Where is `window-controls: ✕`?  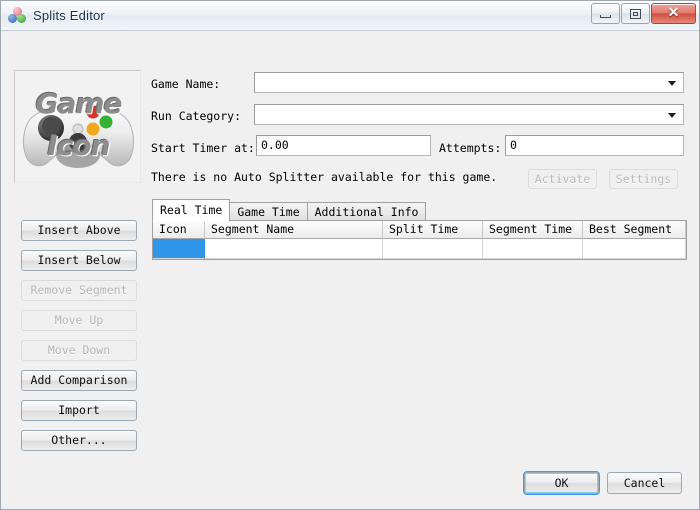 window-controls: ✕ is located at coordinates (643, 13).